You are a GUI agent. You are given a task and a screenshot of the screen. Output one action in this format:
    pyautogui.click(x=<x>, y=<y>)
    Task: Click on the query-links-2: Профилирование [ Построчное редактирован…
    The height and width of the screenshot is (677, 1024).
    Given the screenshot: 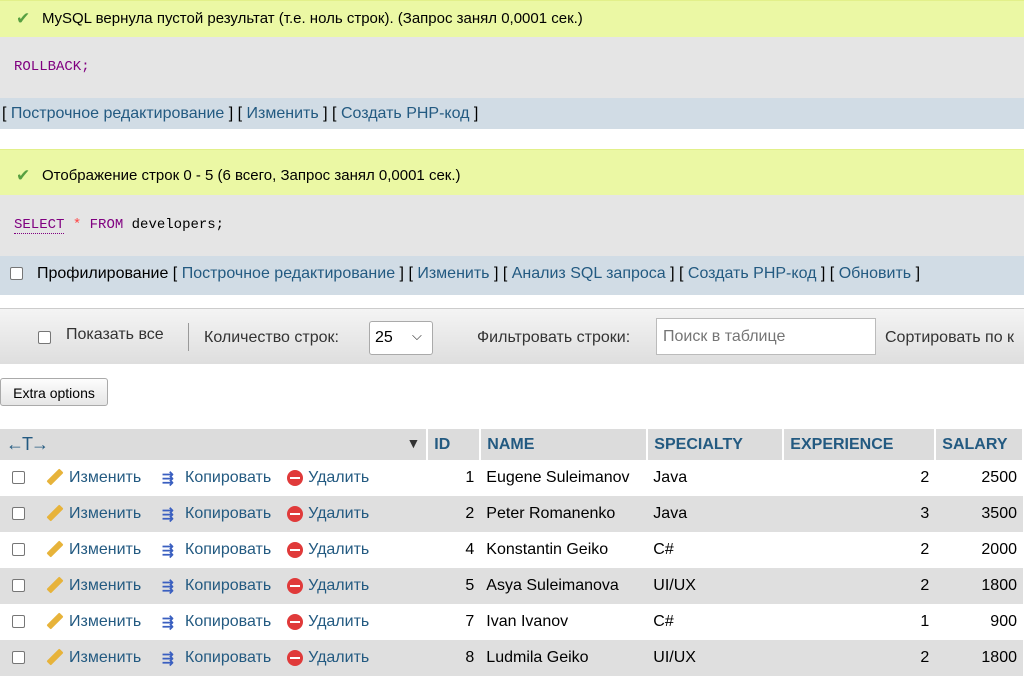 What is the action you would take?
    pyautogui.click(x=512, y=275)
    